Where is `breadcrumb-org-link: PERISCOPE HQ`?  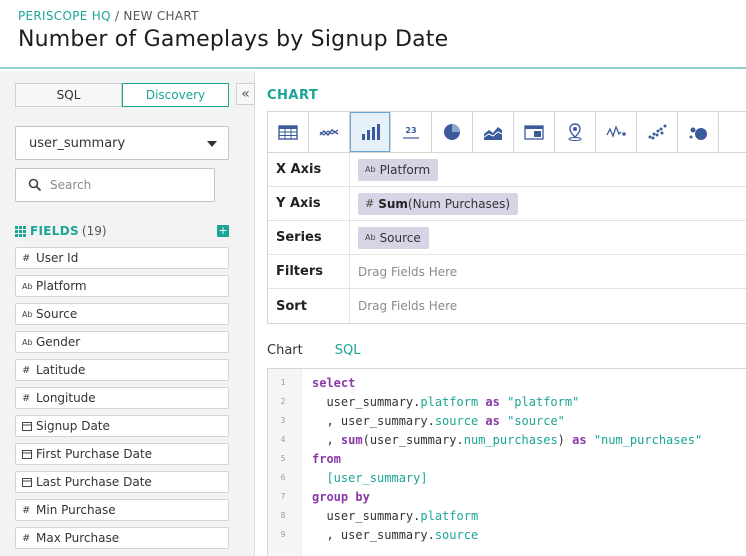
breadcrumb-org-link: PERISCOPE HQ is located at coordinates (64, 16).